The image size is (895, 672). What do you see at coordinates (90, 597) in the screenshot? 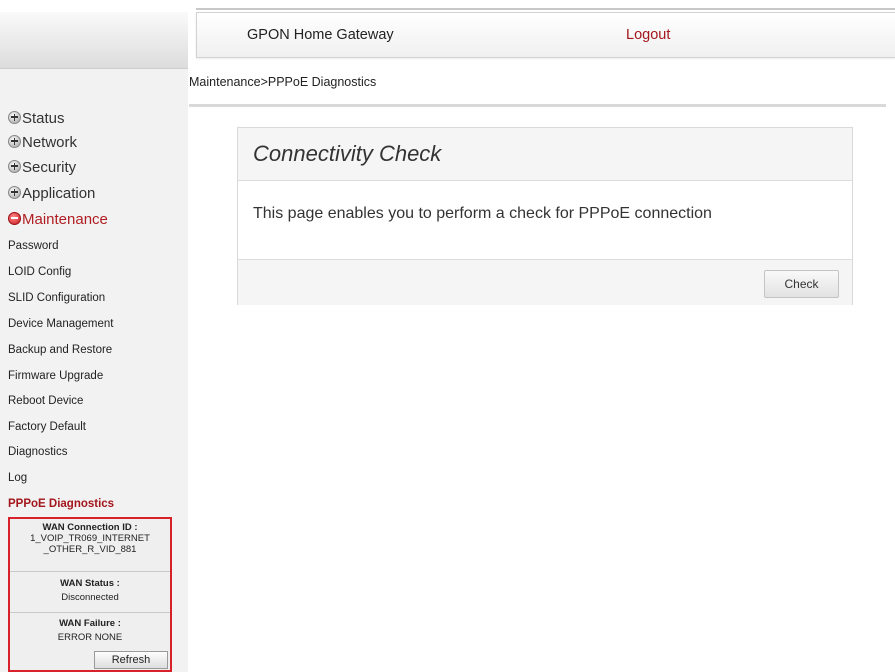
I see `wan-status-value: Disconnected` at bounding box center [90, 597].